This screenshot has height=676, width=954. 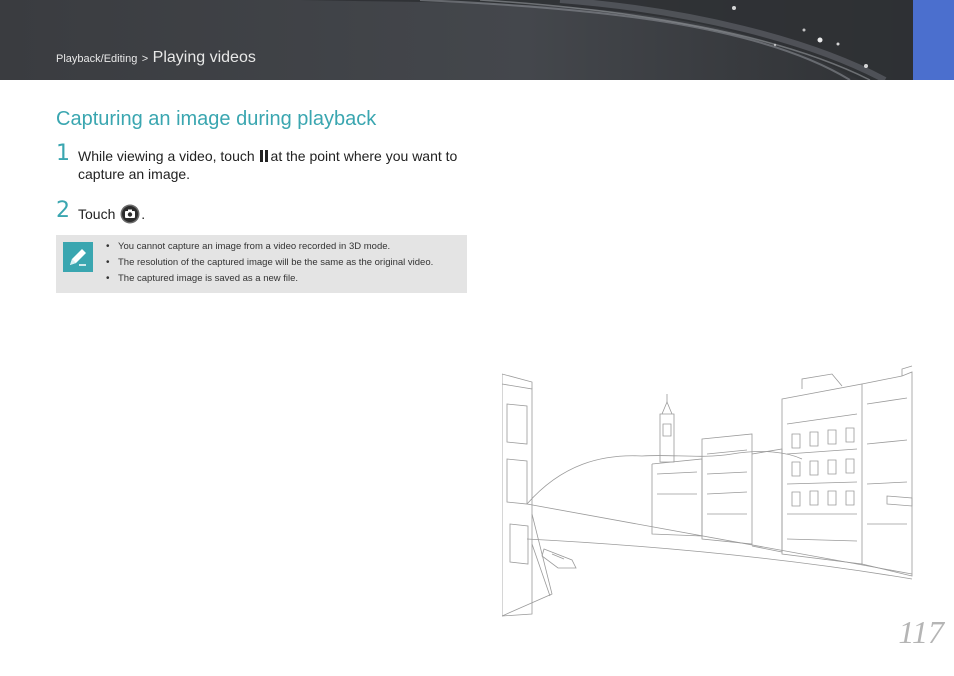 What do you see at coordinates (204, 57) in the screenshot?
I see `breadcrumb-page: Playing videos` at bounding box center [204, 57].